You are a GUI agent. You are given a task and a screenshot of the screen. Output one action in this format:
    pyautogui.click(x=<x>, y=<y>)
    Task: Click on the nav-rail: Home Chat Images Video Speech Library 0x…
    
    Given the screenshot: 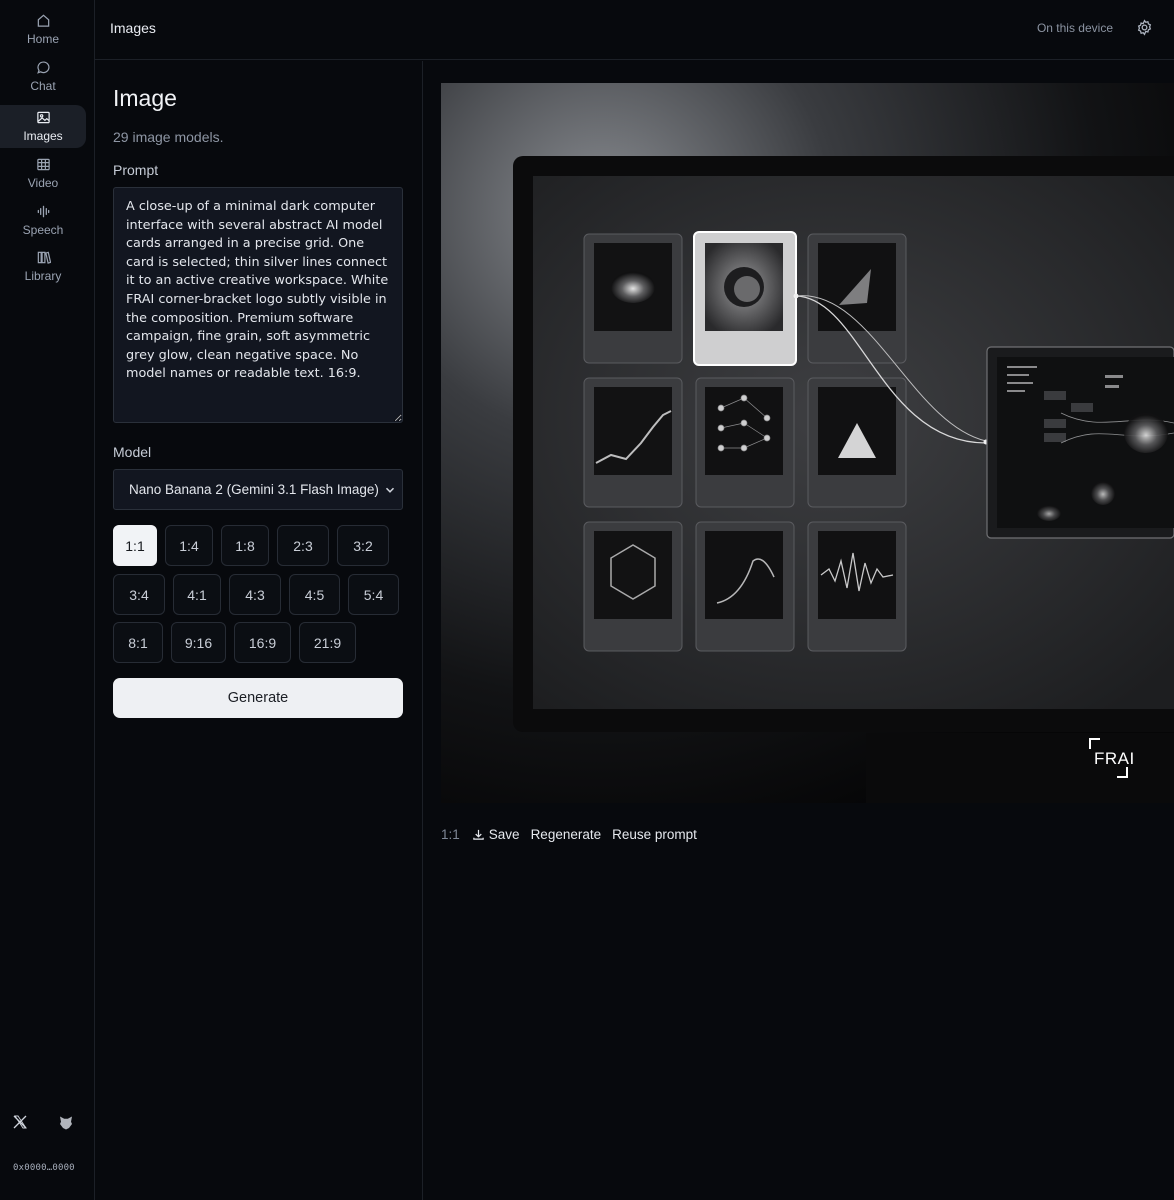 What is the action you would take?
    pyautogui.click(x=47, y=600)
    